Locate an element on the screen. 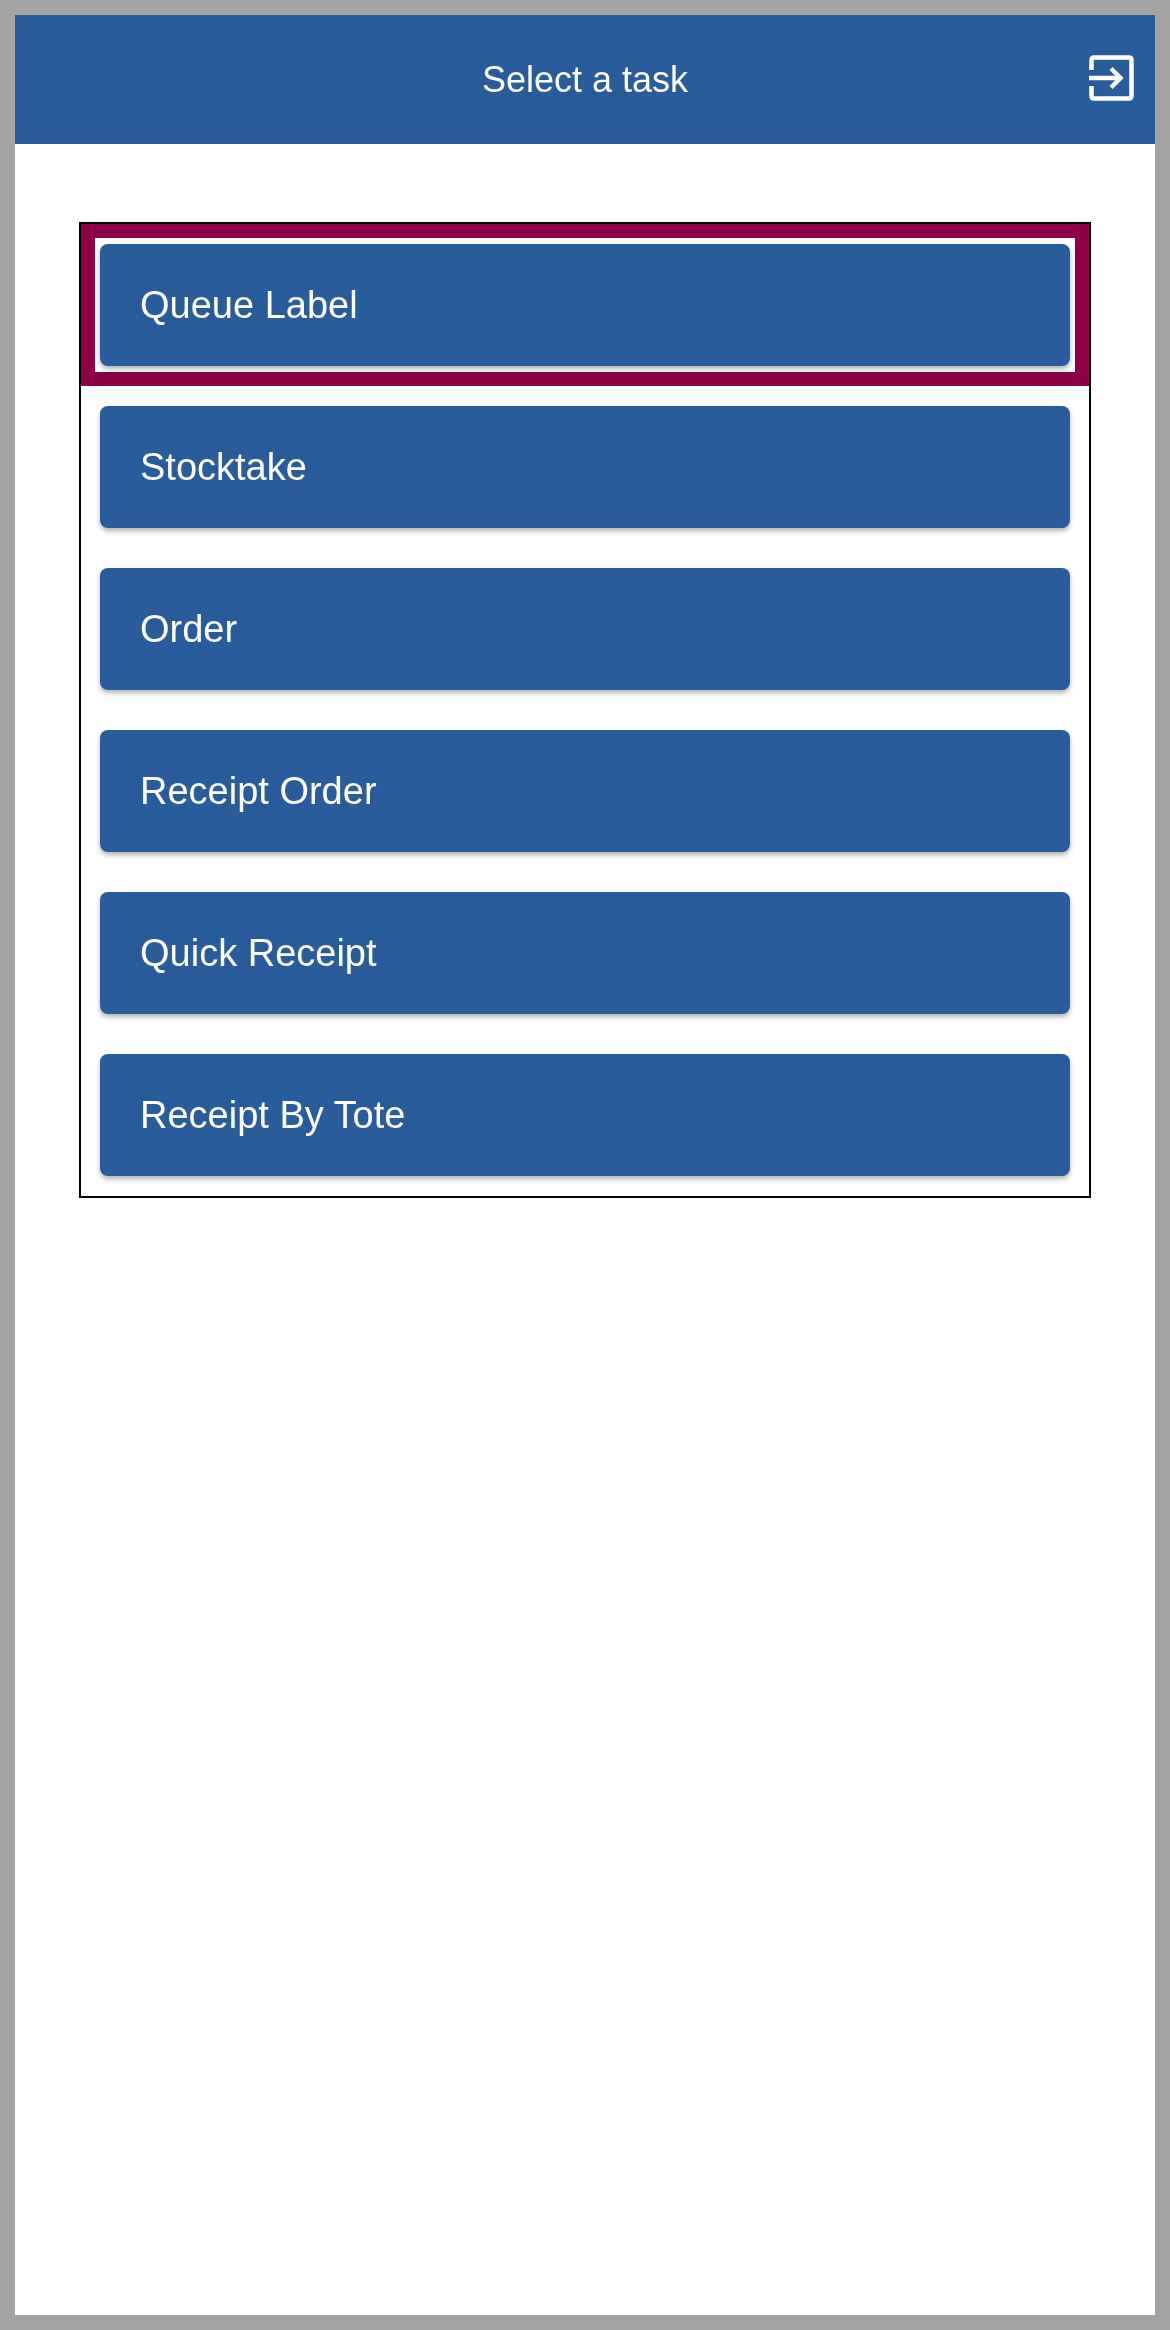 The image size is (1170, 2330). header-title: Select a task is located at coordinates (585, 79).